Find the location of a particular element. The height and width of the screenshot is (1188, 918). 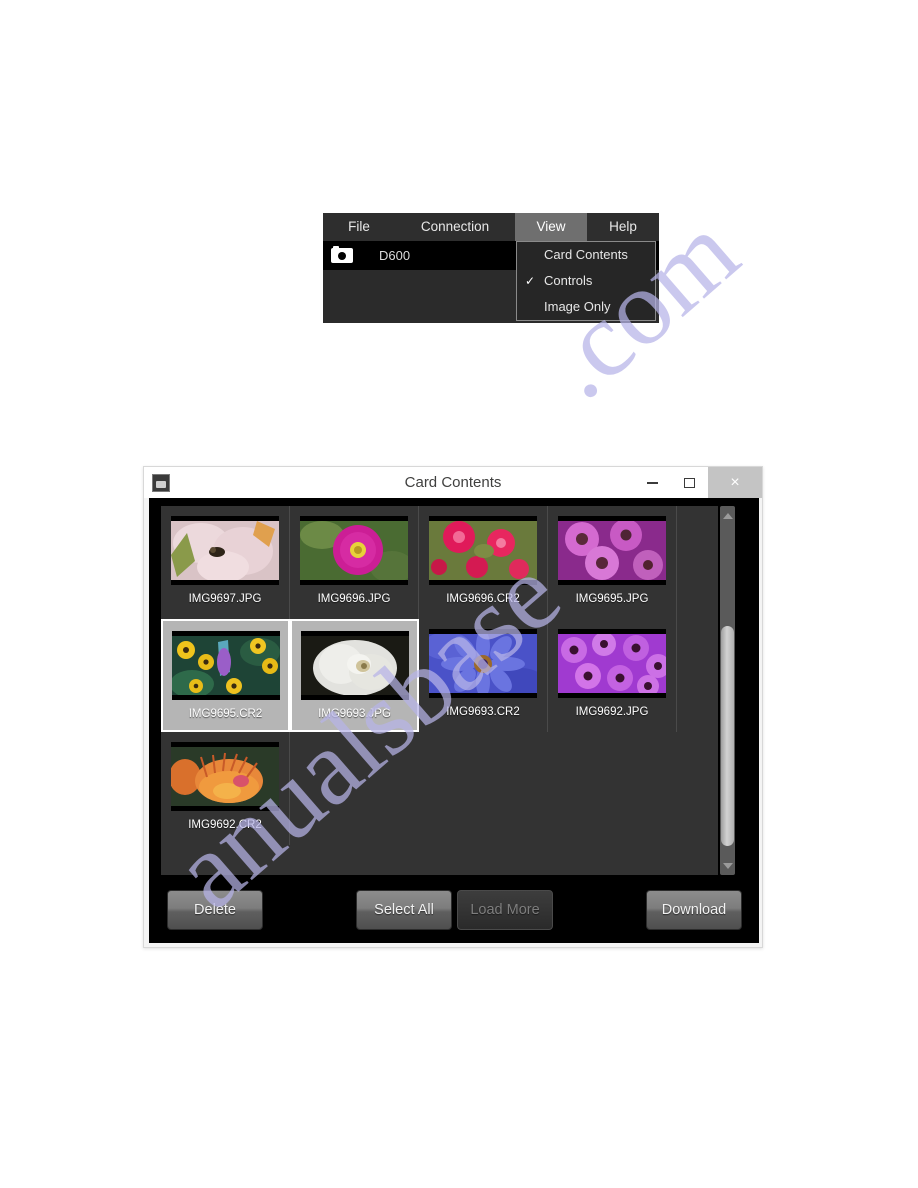

delete-button: Delete is located at coordinates (215, 910).